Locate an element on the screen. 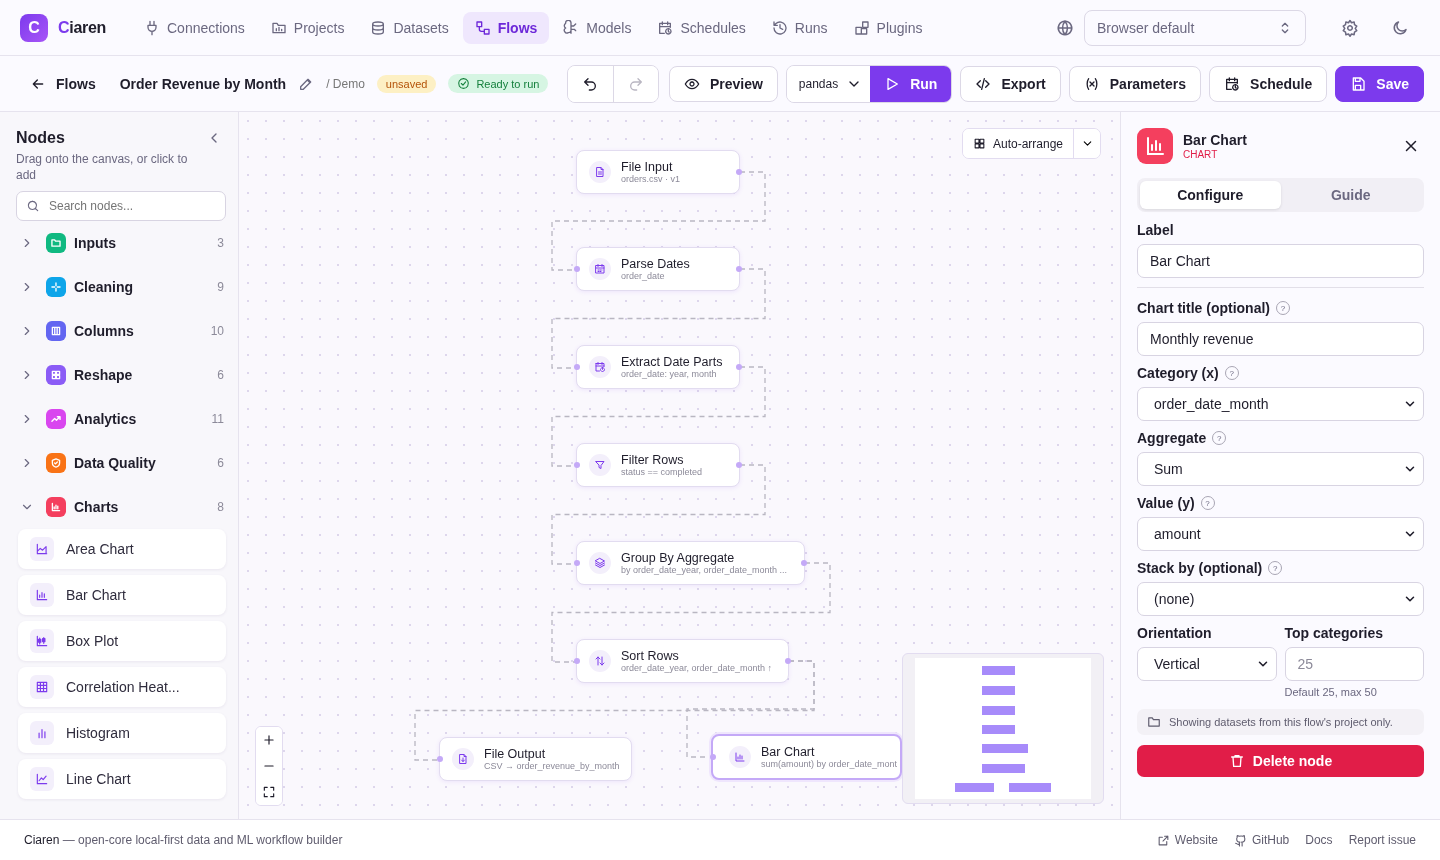  nav-tab: Runs is located at coordinates (799, 27).